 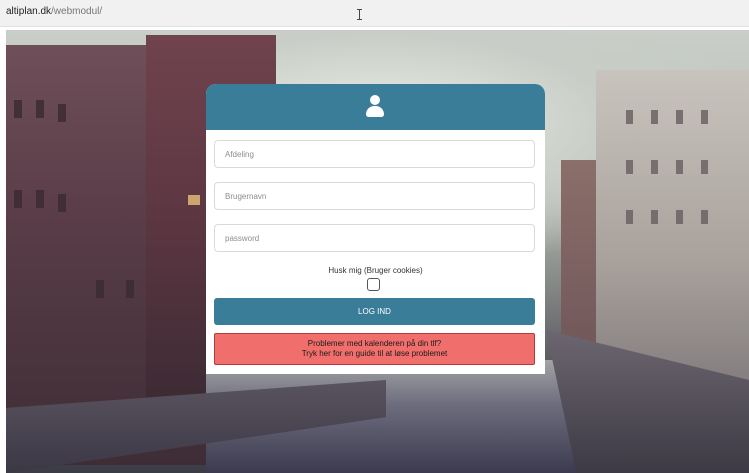 I want to click on url-host: altiplan.dk, so click(x=29, y=11).